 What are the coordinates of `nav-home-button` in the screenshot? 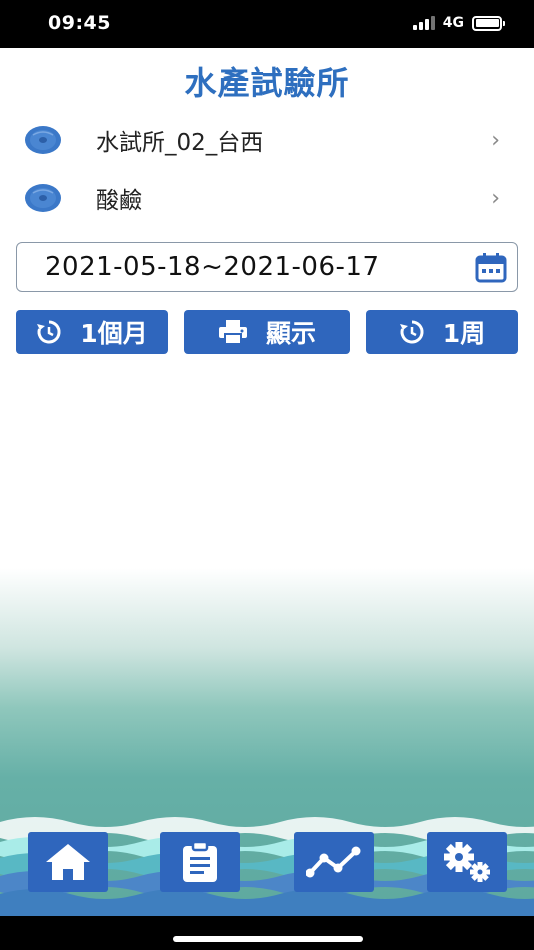 It's located at (68, 862).